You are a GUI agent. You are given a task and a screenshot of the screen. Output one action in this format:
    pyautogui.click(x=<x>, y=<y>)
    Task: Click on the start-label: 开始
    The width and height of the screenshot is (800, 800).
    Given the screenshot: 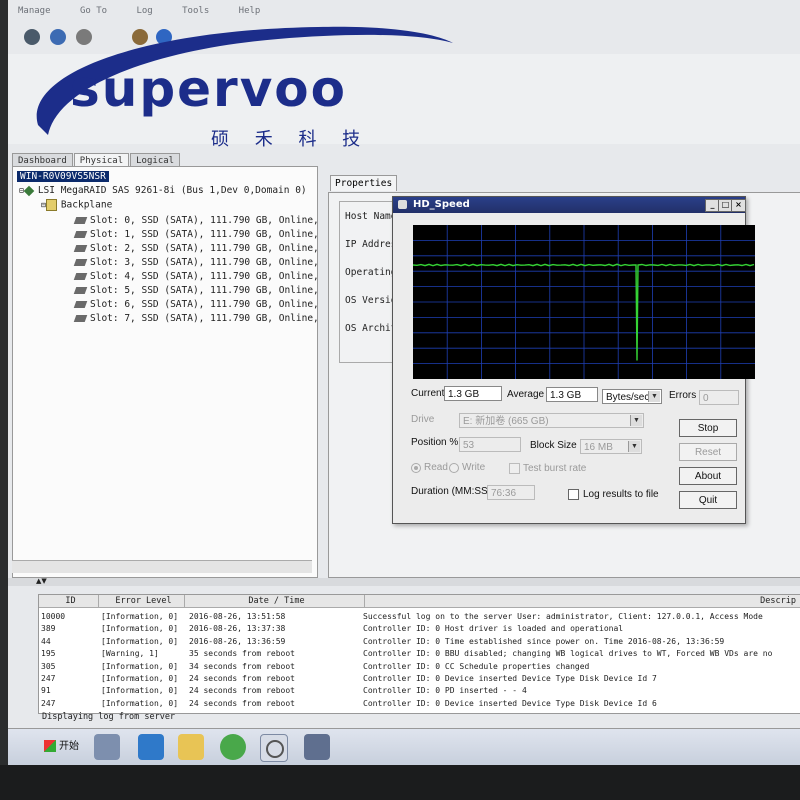 What is the action you would take?
    pyautogui.click(x=69, y=746)
    